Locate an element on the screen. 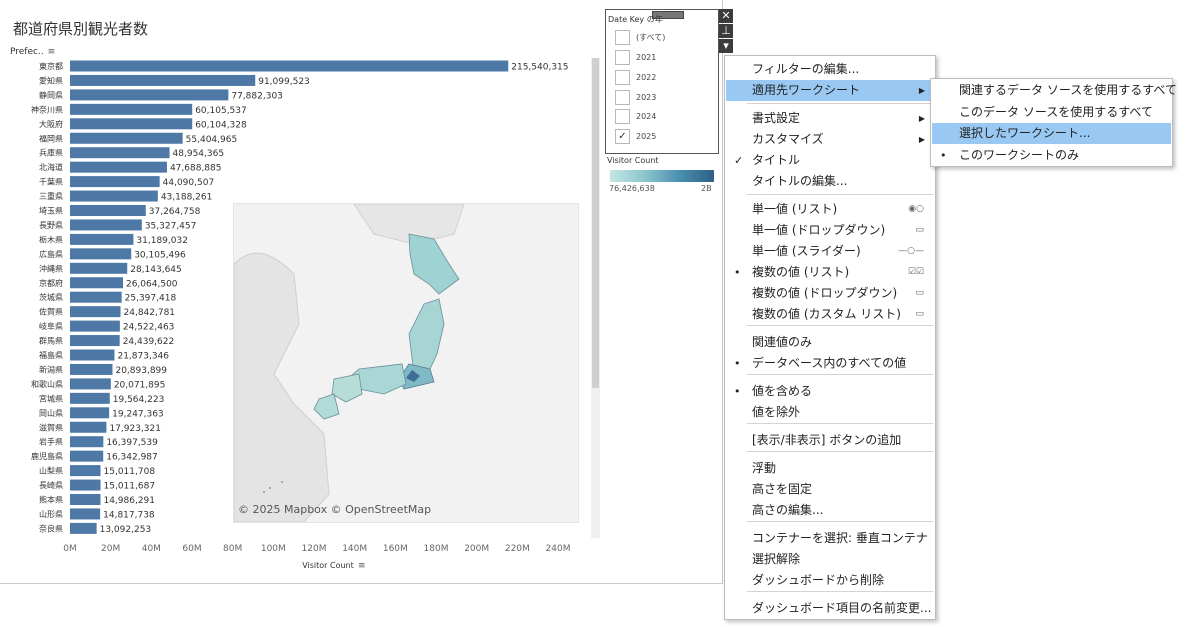  category-label: 山形県 is located at coordinates (51, 514).